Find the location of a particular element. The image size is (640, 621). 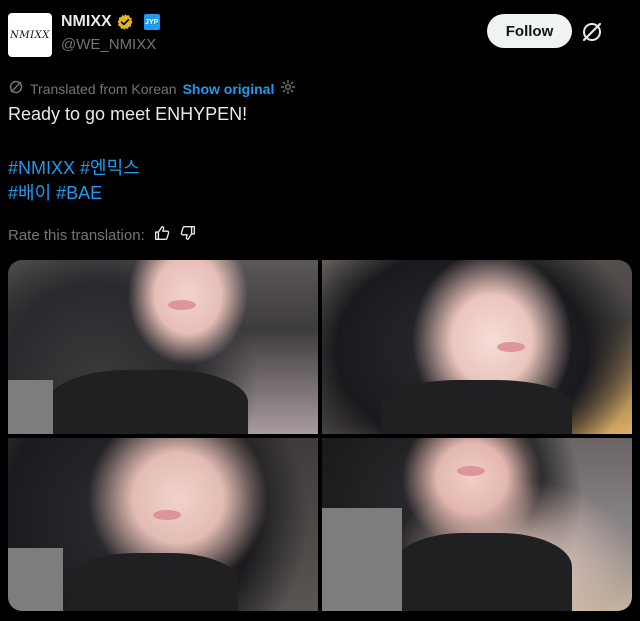

translation-notice: Translated from Korean Show original is located at coordinates (152, 88).